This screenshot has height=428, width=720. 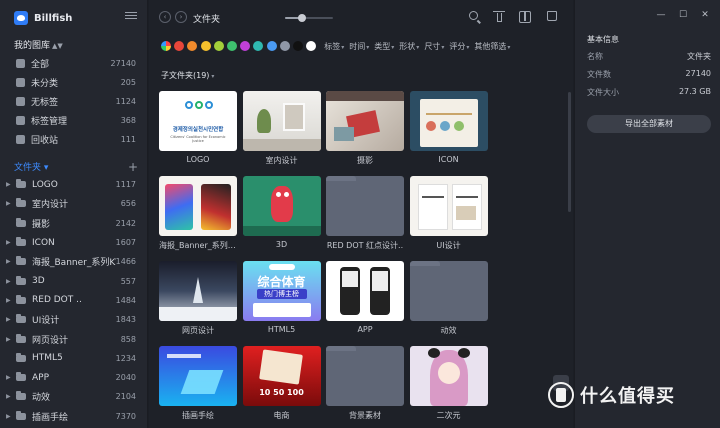 I want to click on folder-card: 10 50 100 电商, so click(x=281, y=383).